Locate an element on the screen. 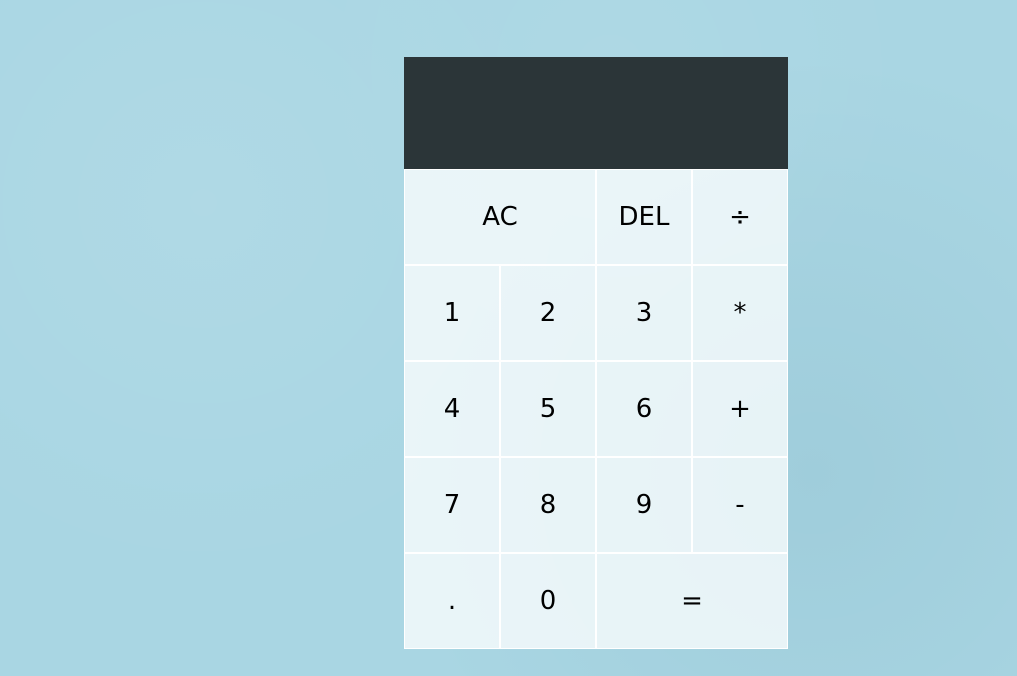 This screenshot has height=676, width=1017. add-button: + is located at coordinates (740, 409).